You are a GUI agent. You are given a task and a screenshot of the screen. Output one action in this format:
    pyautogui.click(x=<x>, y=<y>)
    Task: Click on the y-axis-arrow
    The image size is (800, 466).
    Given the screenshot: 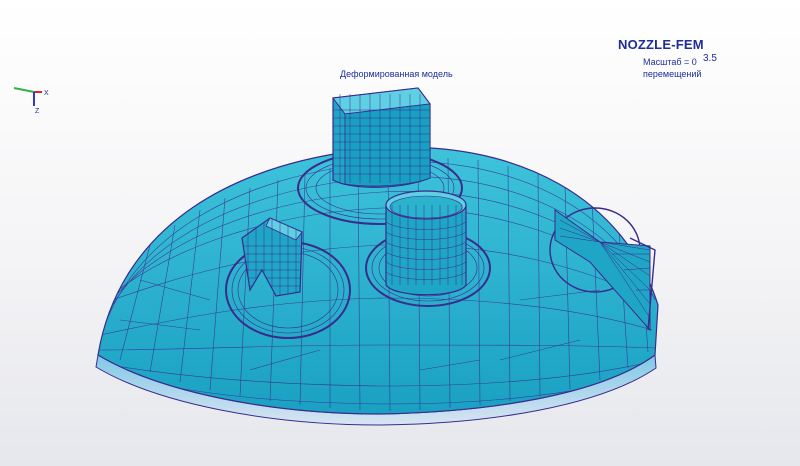 What is the action you would take?
    pyautogui.click(x=24, y=90)
    